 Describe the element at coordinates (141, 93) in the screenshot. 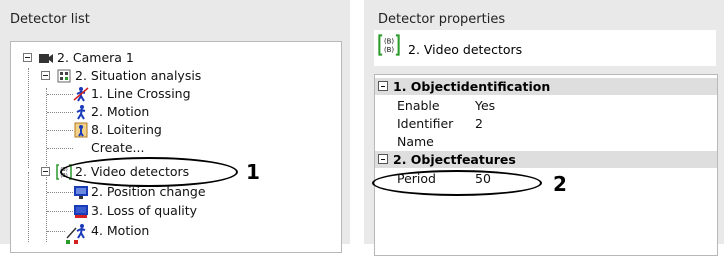

I see `tree-label: 1. Line Crossing` at that location.